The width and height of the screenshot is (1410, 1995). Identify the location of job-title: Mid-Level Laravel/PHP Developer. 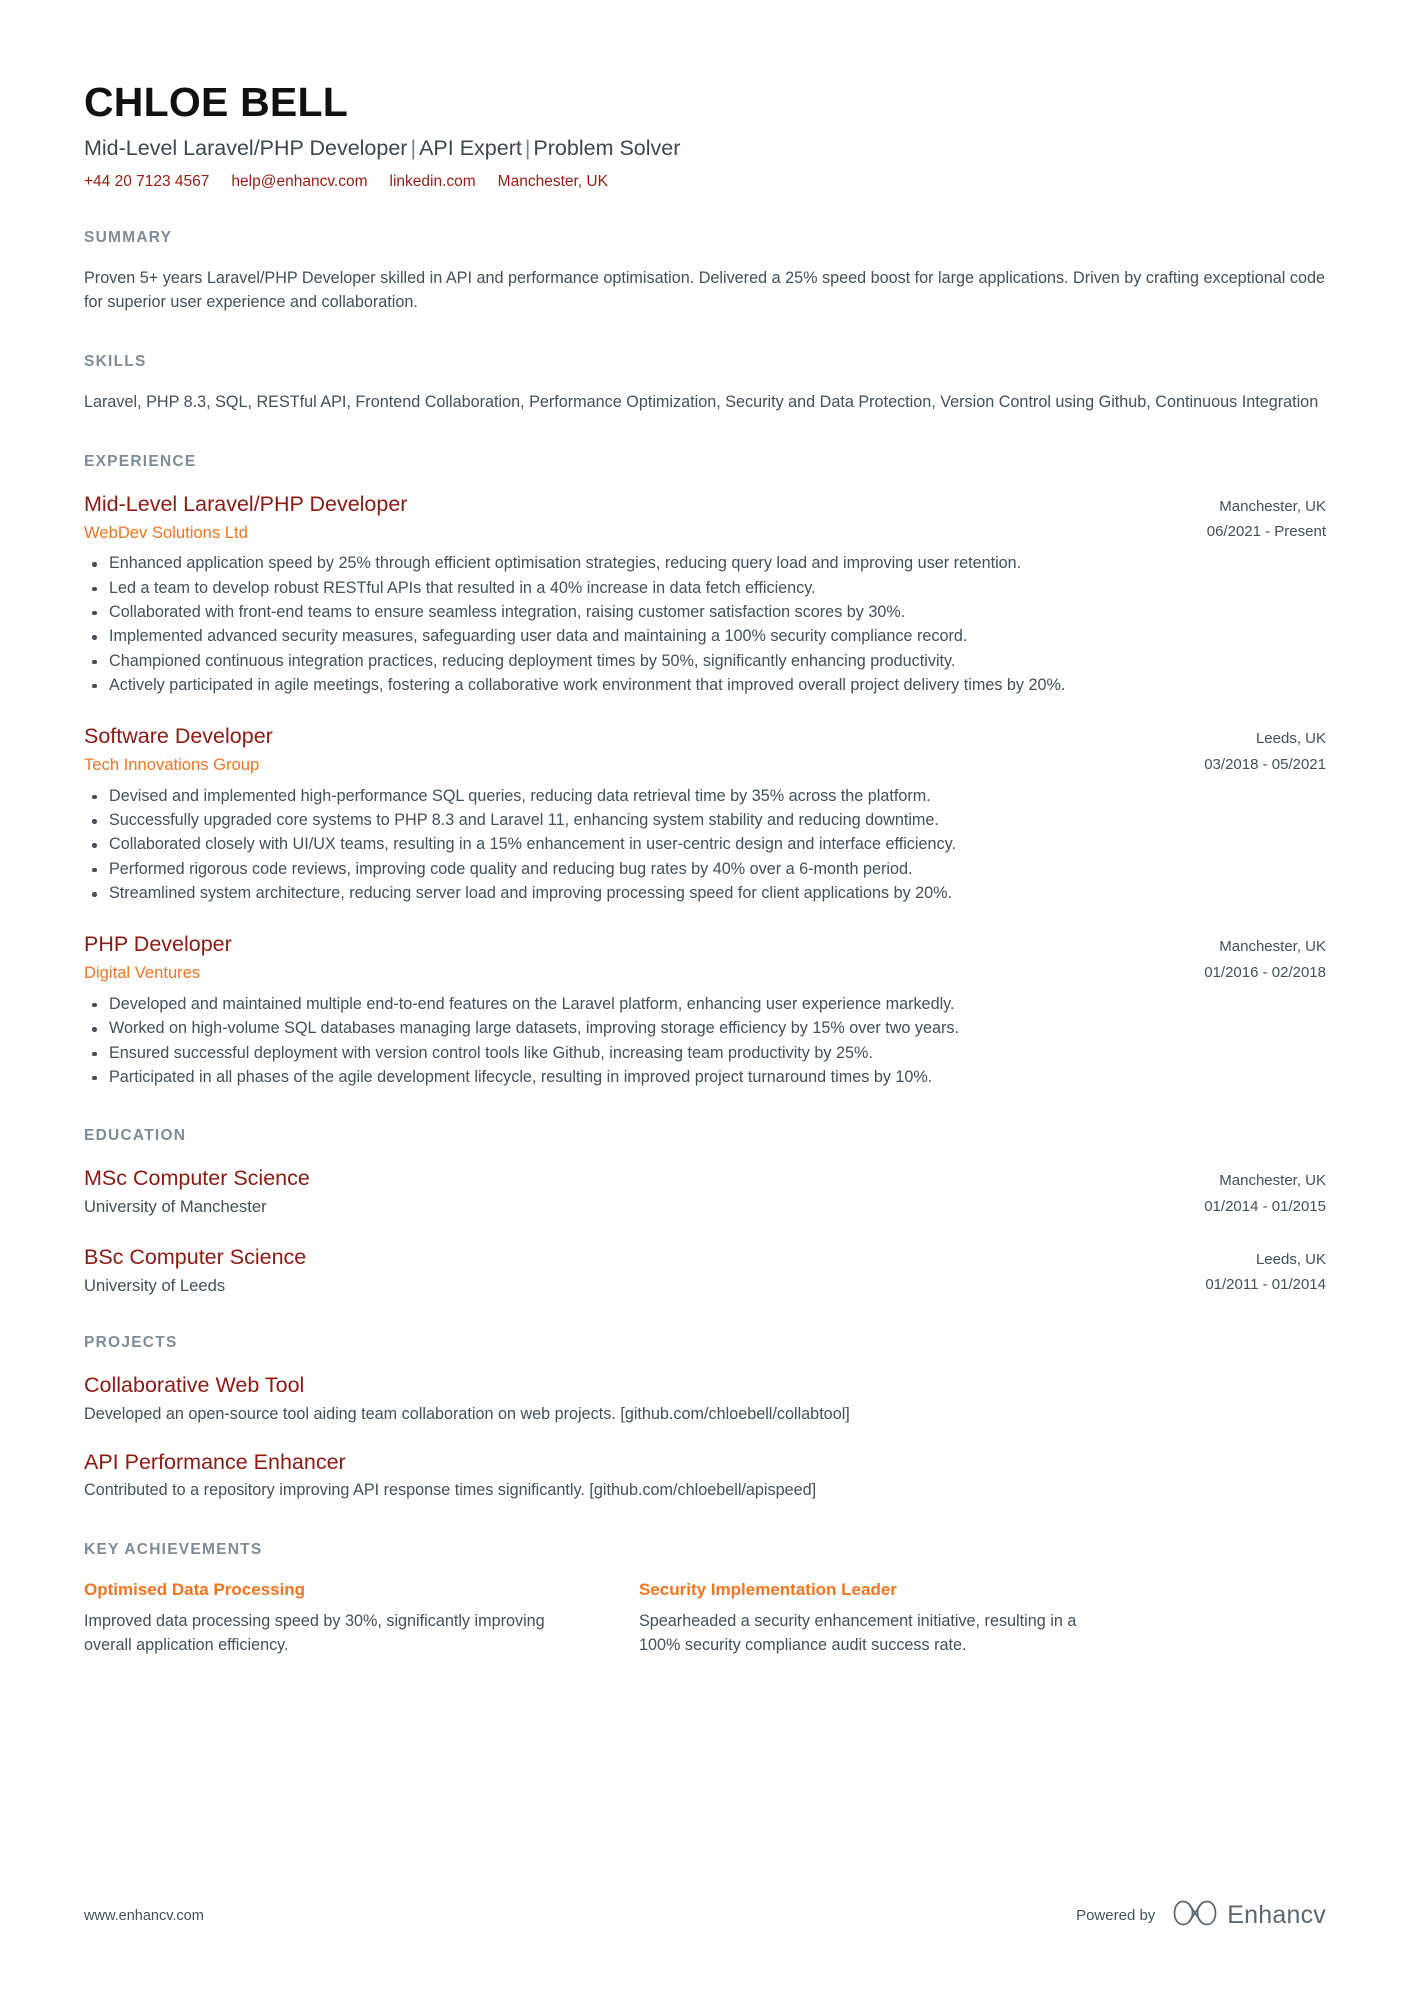
(246, 503).